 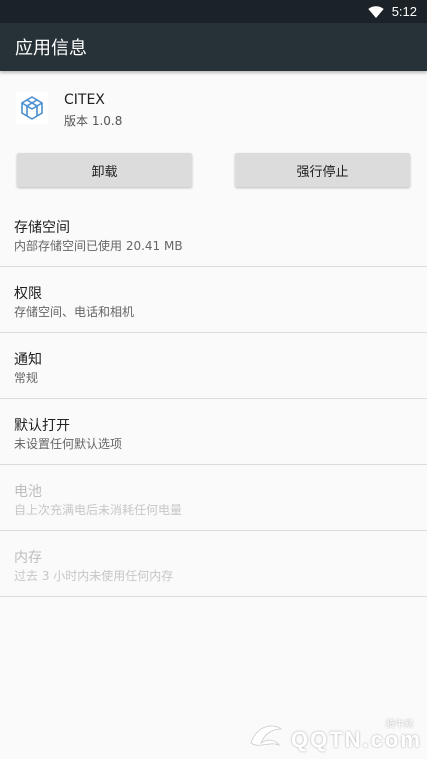 I want to click on settings-item-title: 电池, so click(x=28, y=492).